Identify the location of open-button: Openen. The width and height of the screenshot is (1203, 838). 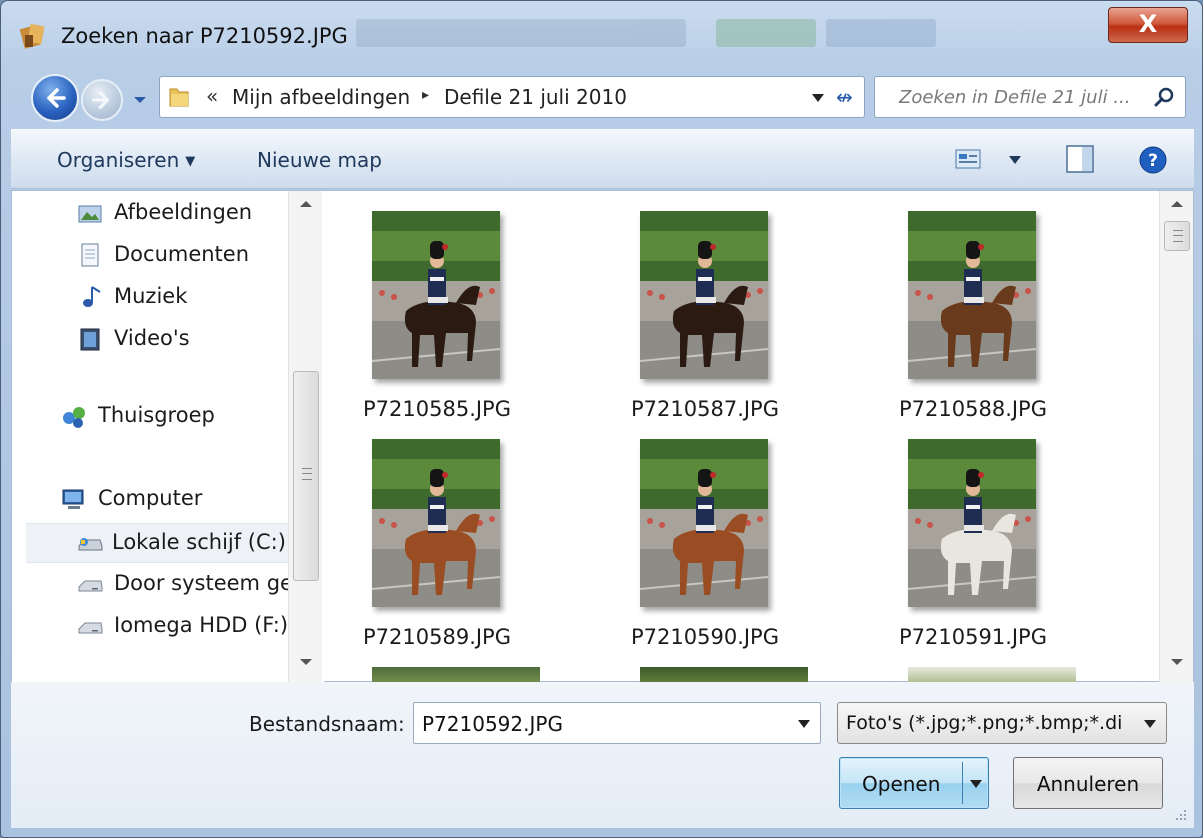
(914, 783).